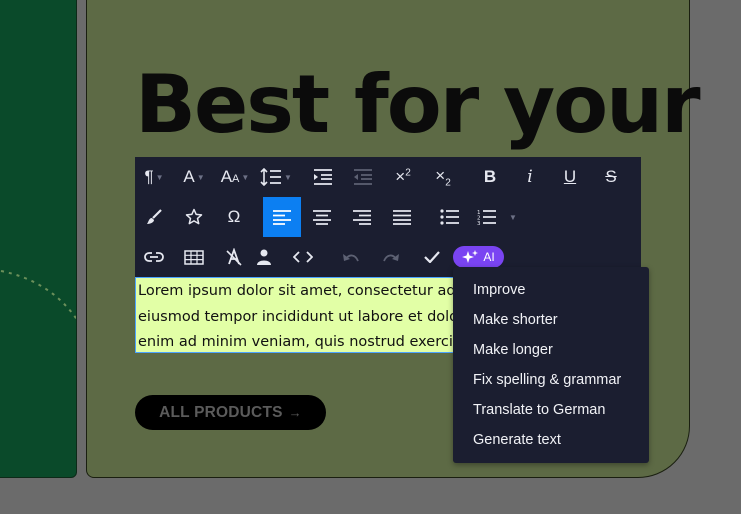 This screenshot has height=514, width=741. I want to click on strikethrough-icon: S, so click(611, 176).